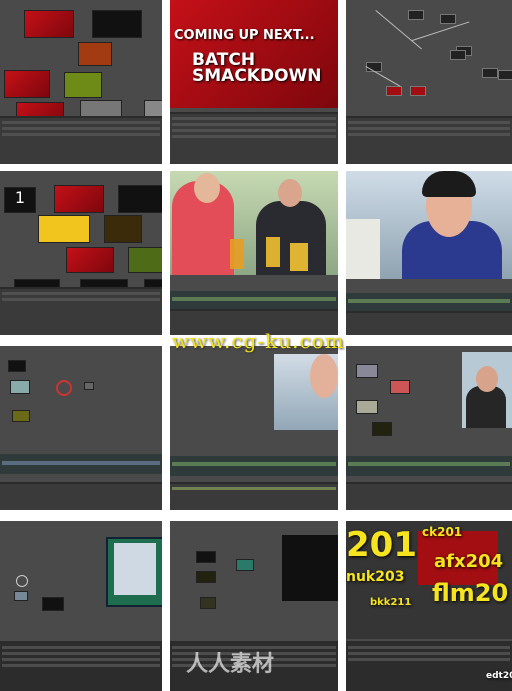 The height and width of the screenshot is (691, 512). I want to click on smackdown-text: SMACKDOWN, so click(257, 76).